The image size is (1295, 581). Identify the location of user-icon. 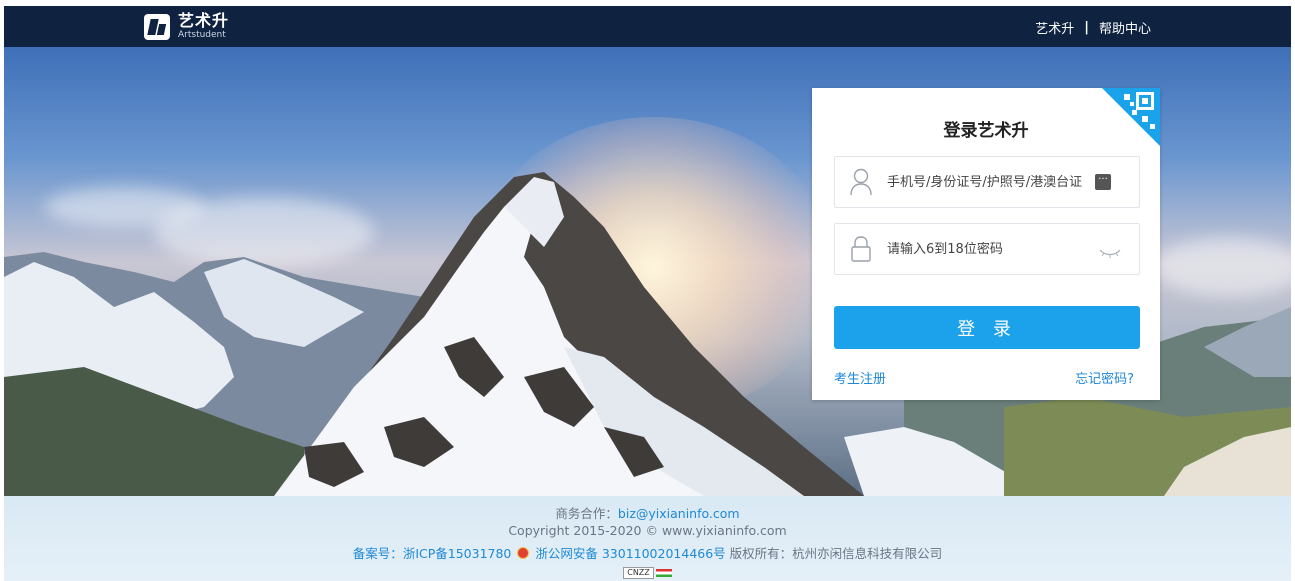
(861, 182).